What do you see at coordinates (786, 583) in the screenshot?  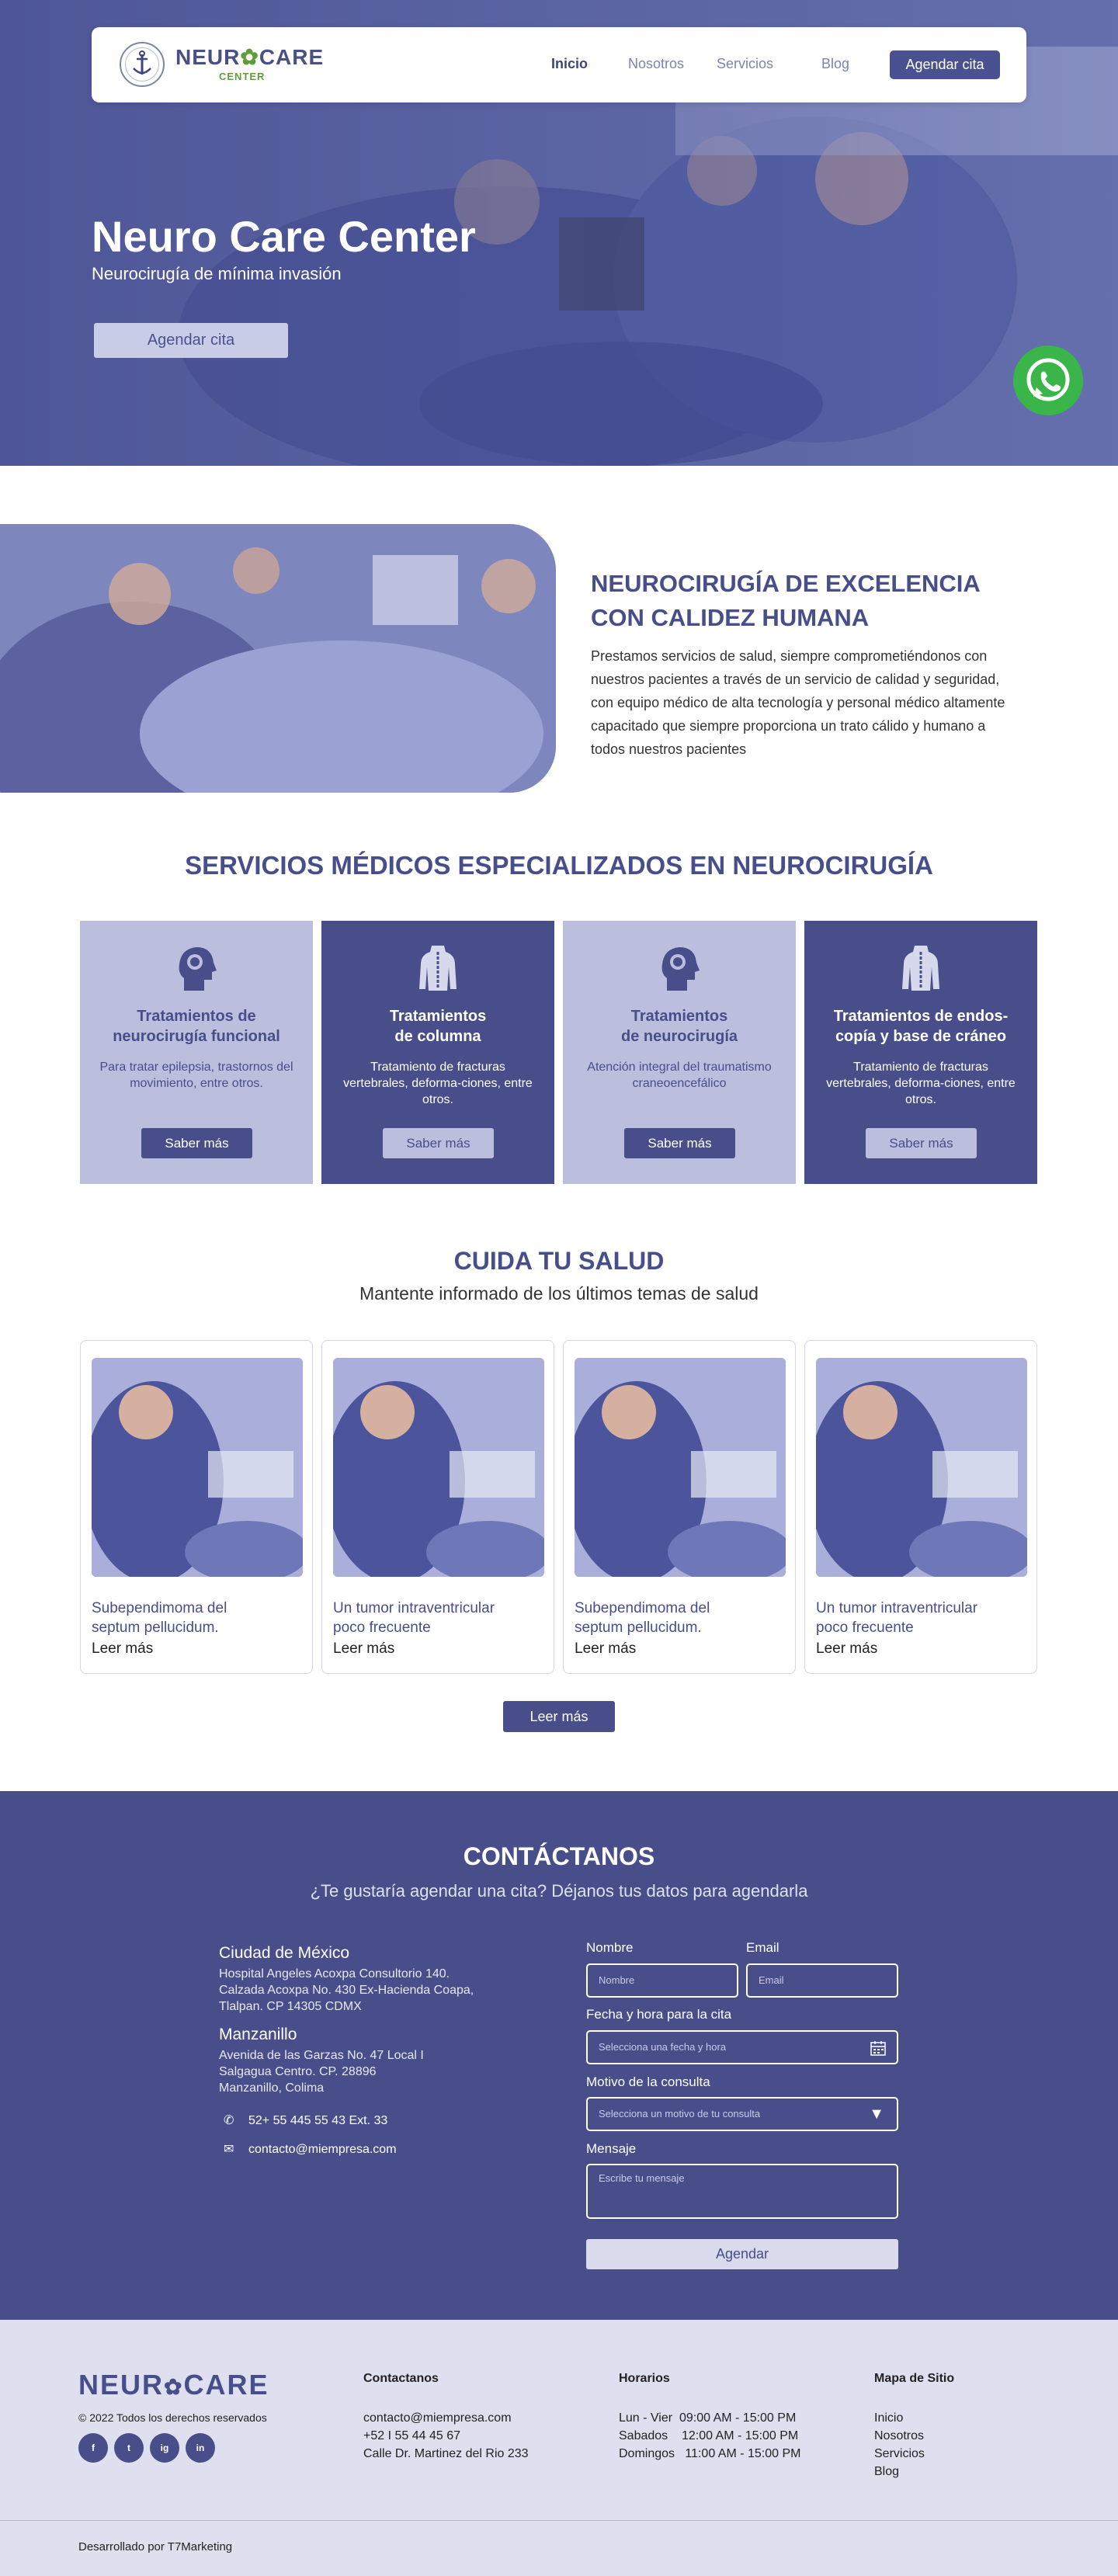 I see `about-title-line1: NEUROCIRUGÍA DE EXCELENCIA` at bounding box center [786, 583].